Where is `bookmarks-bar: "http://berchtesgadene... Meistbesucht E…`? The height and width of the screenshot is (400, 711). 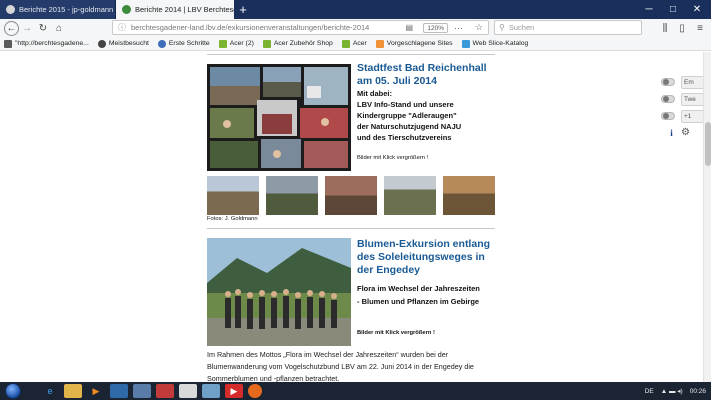 bookmarks-bar: "http://berchtesgadene... Meistbesucht E… is located at coordinates (355, 44).